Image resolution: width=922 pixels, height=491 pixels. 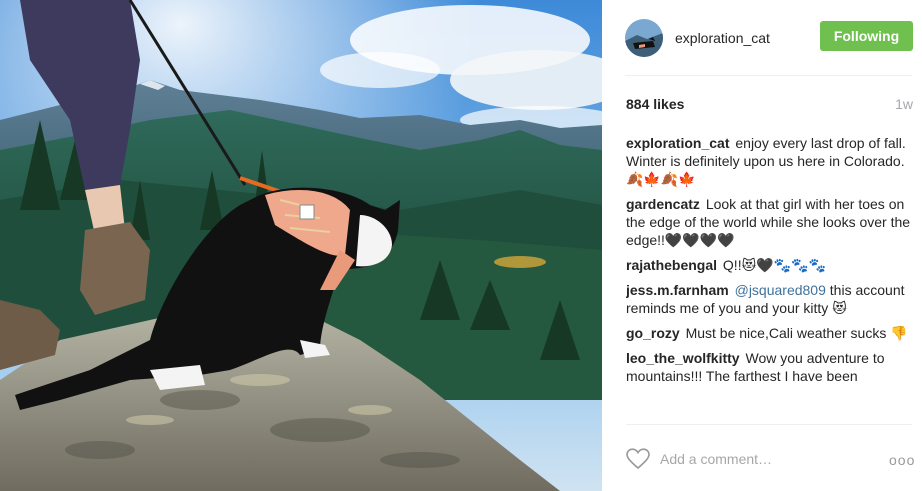 What do you see at coordinates (653, 333) in the screenshot?
I see `comment-username: go_rozy` at bounding box center [653, 333].